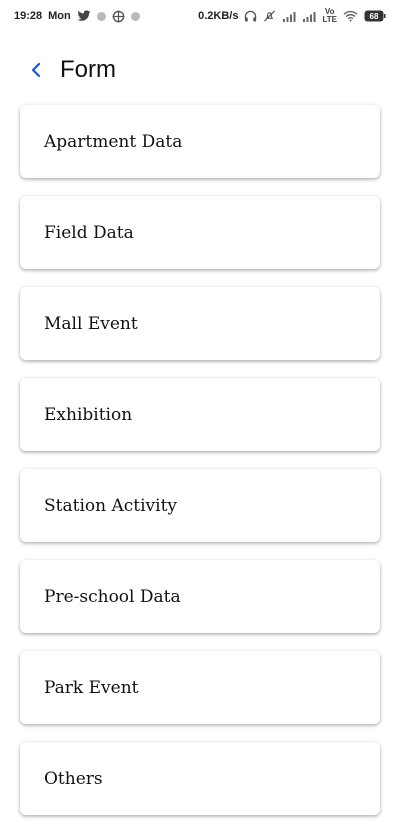 The height and width of the screenshot is (833, 400). I want to click on list-item-station-activity: Station Activity, so click(200, 505).